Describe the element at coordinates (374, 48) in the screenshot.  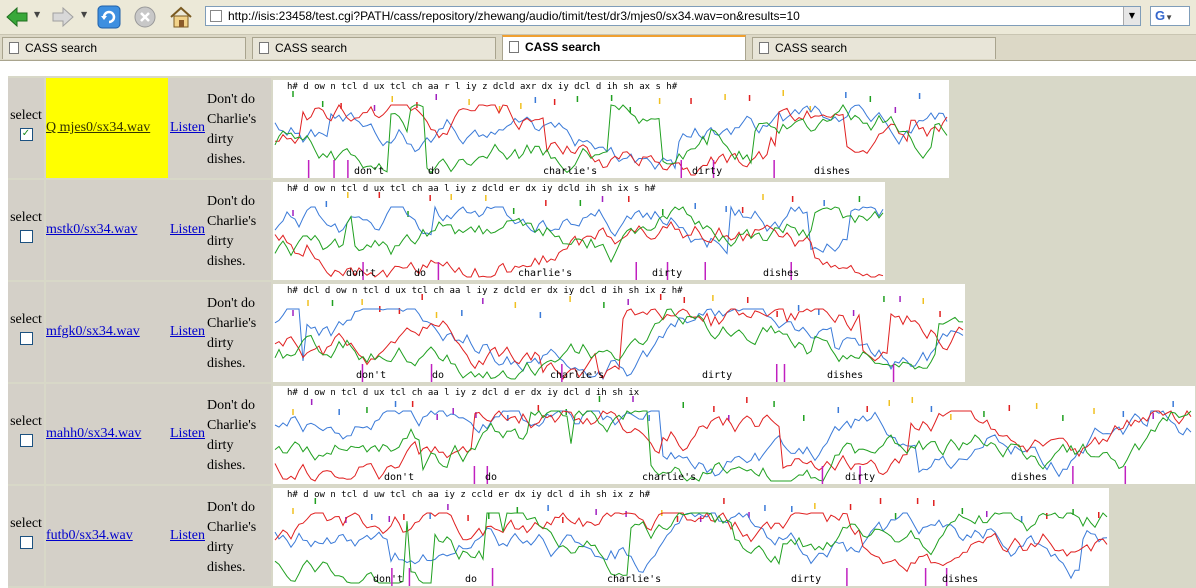
I see `tab-2: CASS search` at that location.